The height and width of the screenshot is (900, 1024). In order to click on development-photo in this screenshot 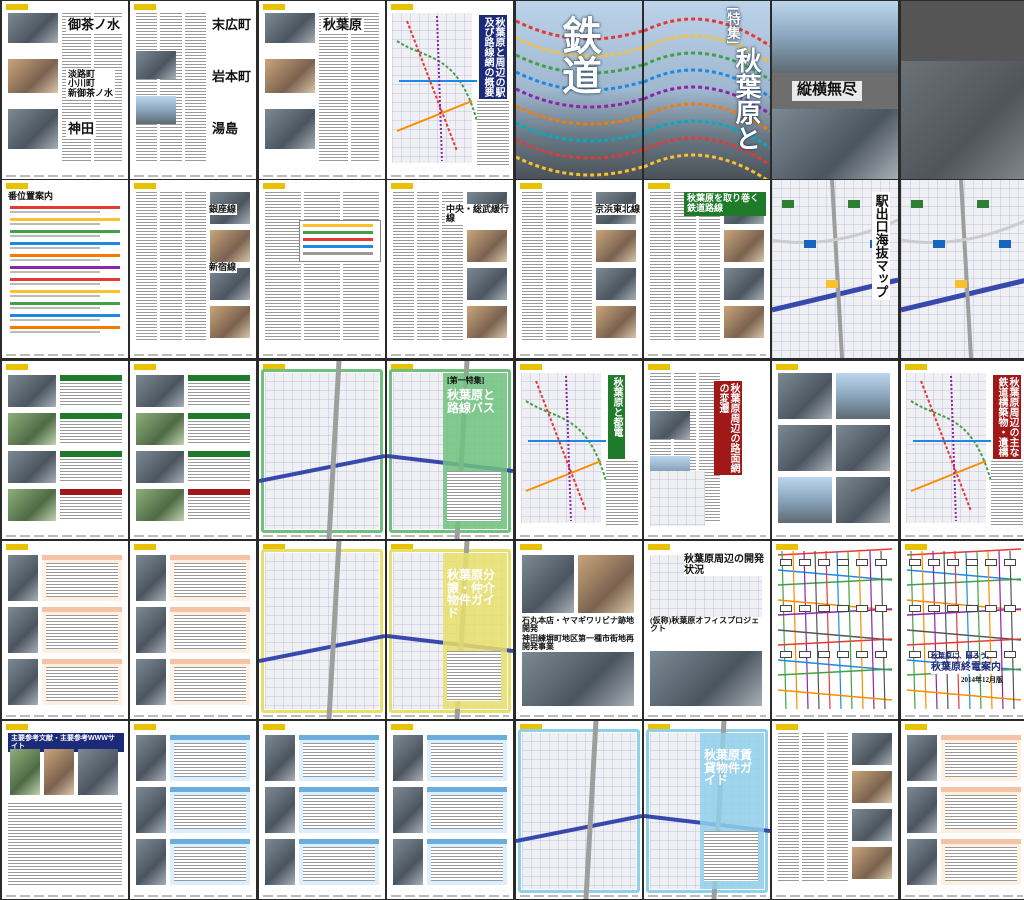, I will do `click(706, 678)`.